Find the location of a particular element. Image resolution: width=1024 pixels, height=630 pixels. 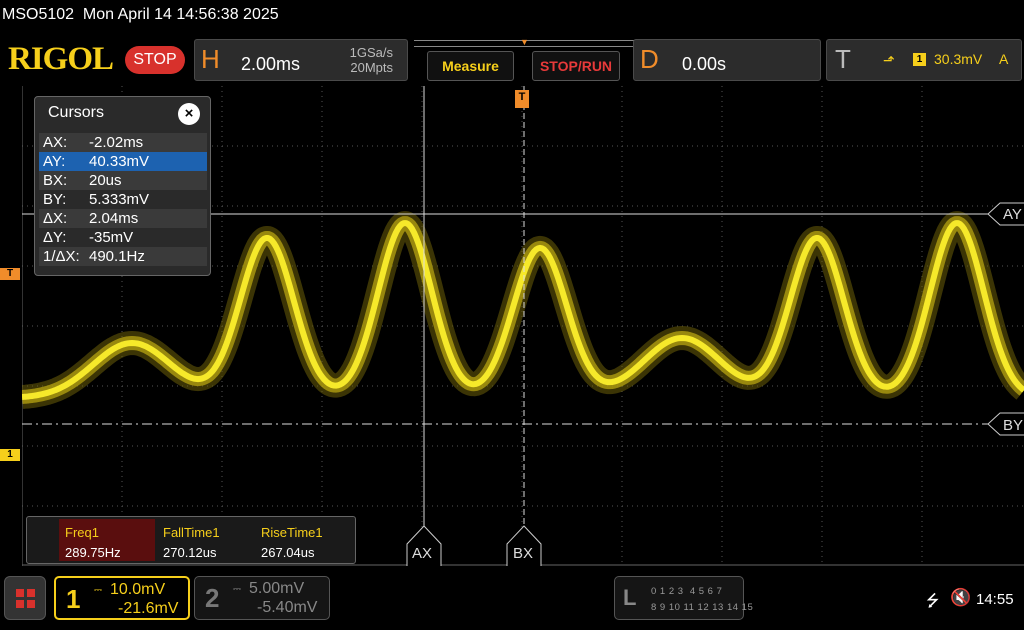

cursor-readout-row: BY: 5.333mV is located at coordinates (123, 199).